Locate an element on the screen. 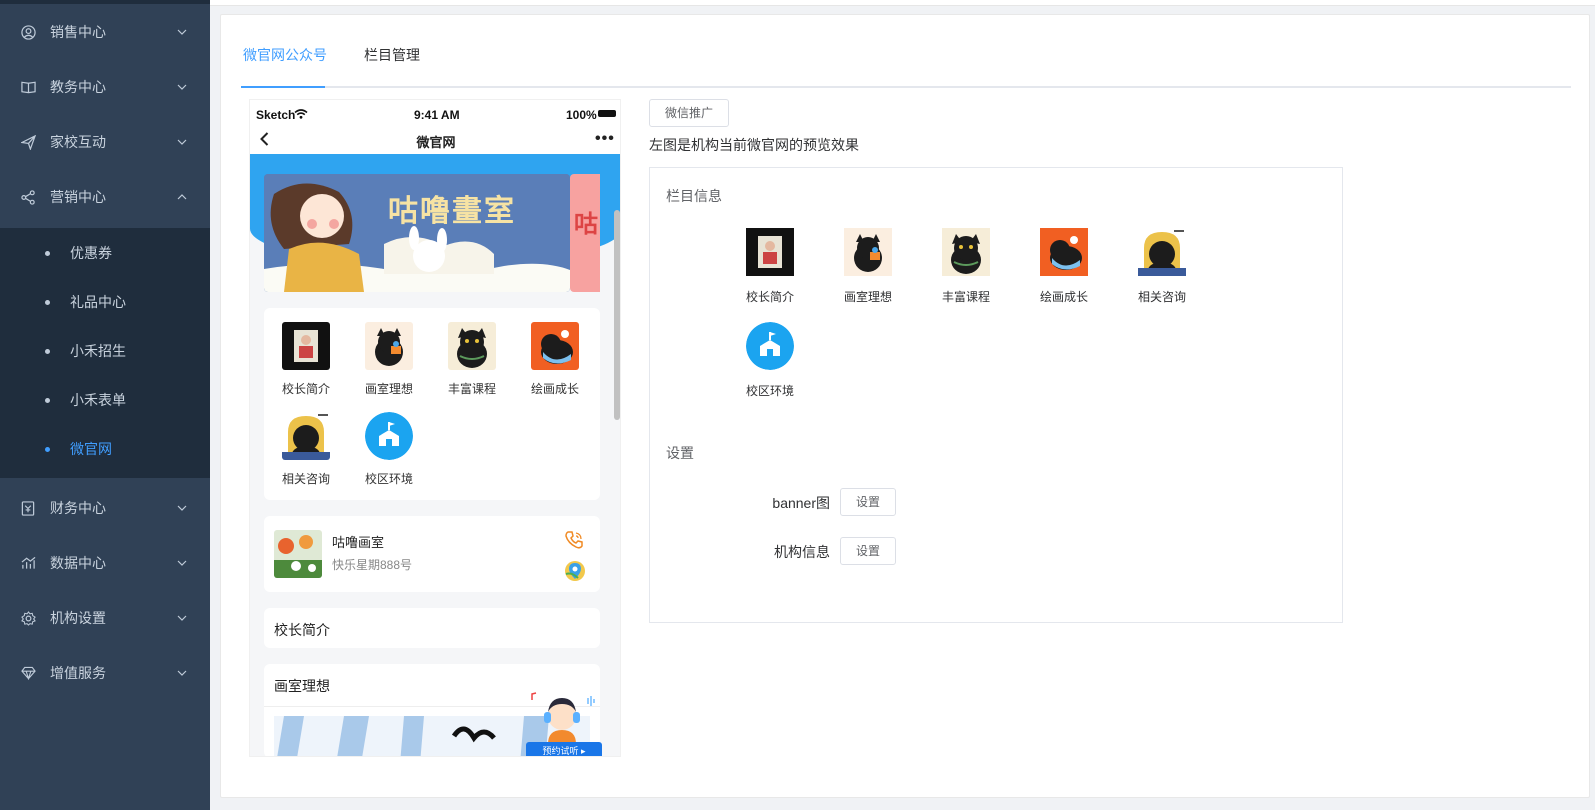 The image size is (1595, 810). trial-booking-label: 预约试听 ▸ is located at coordinates (564, 749).